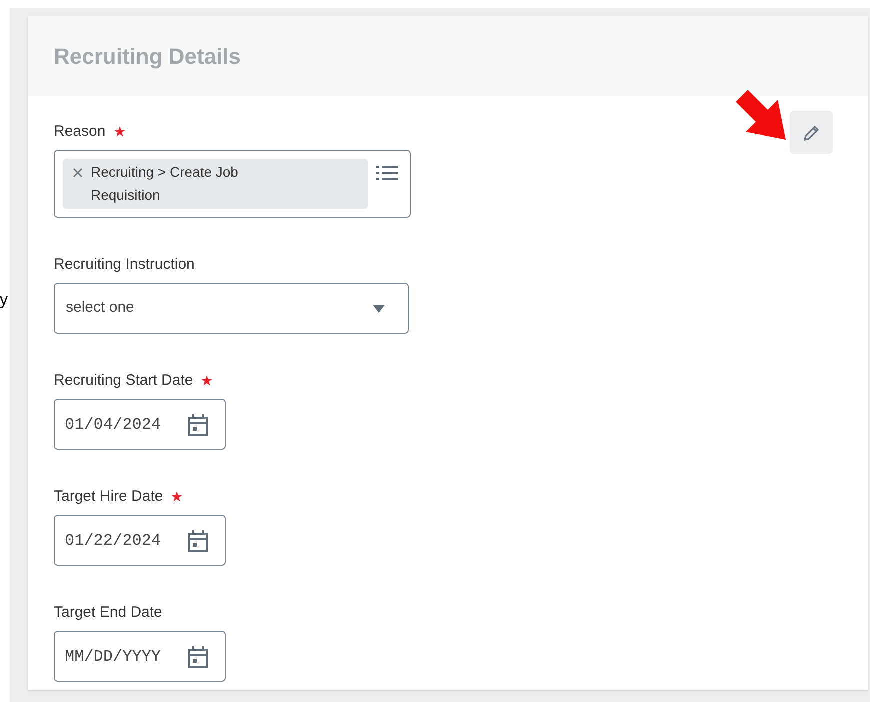 This screenshot has height=702, width=870. Describe the element at coordinates (231, 308) in the screenshot. I see `dropdown-field: select one` at that location.